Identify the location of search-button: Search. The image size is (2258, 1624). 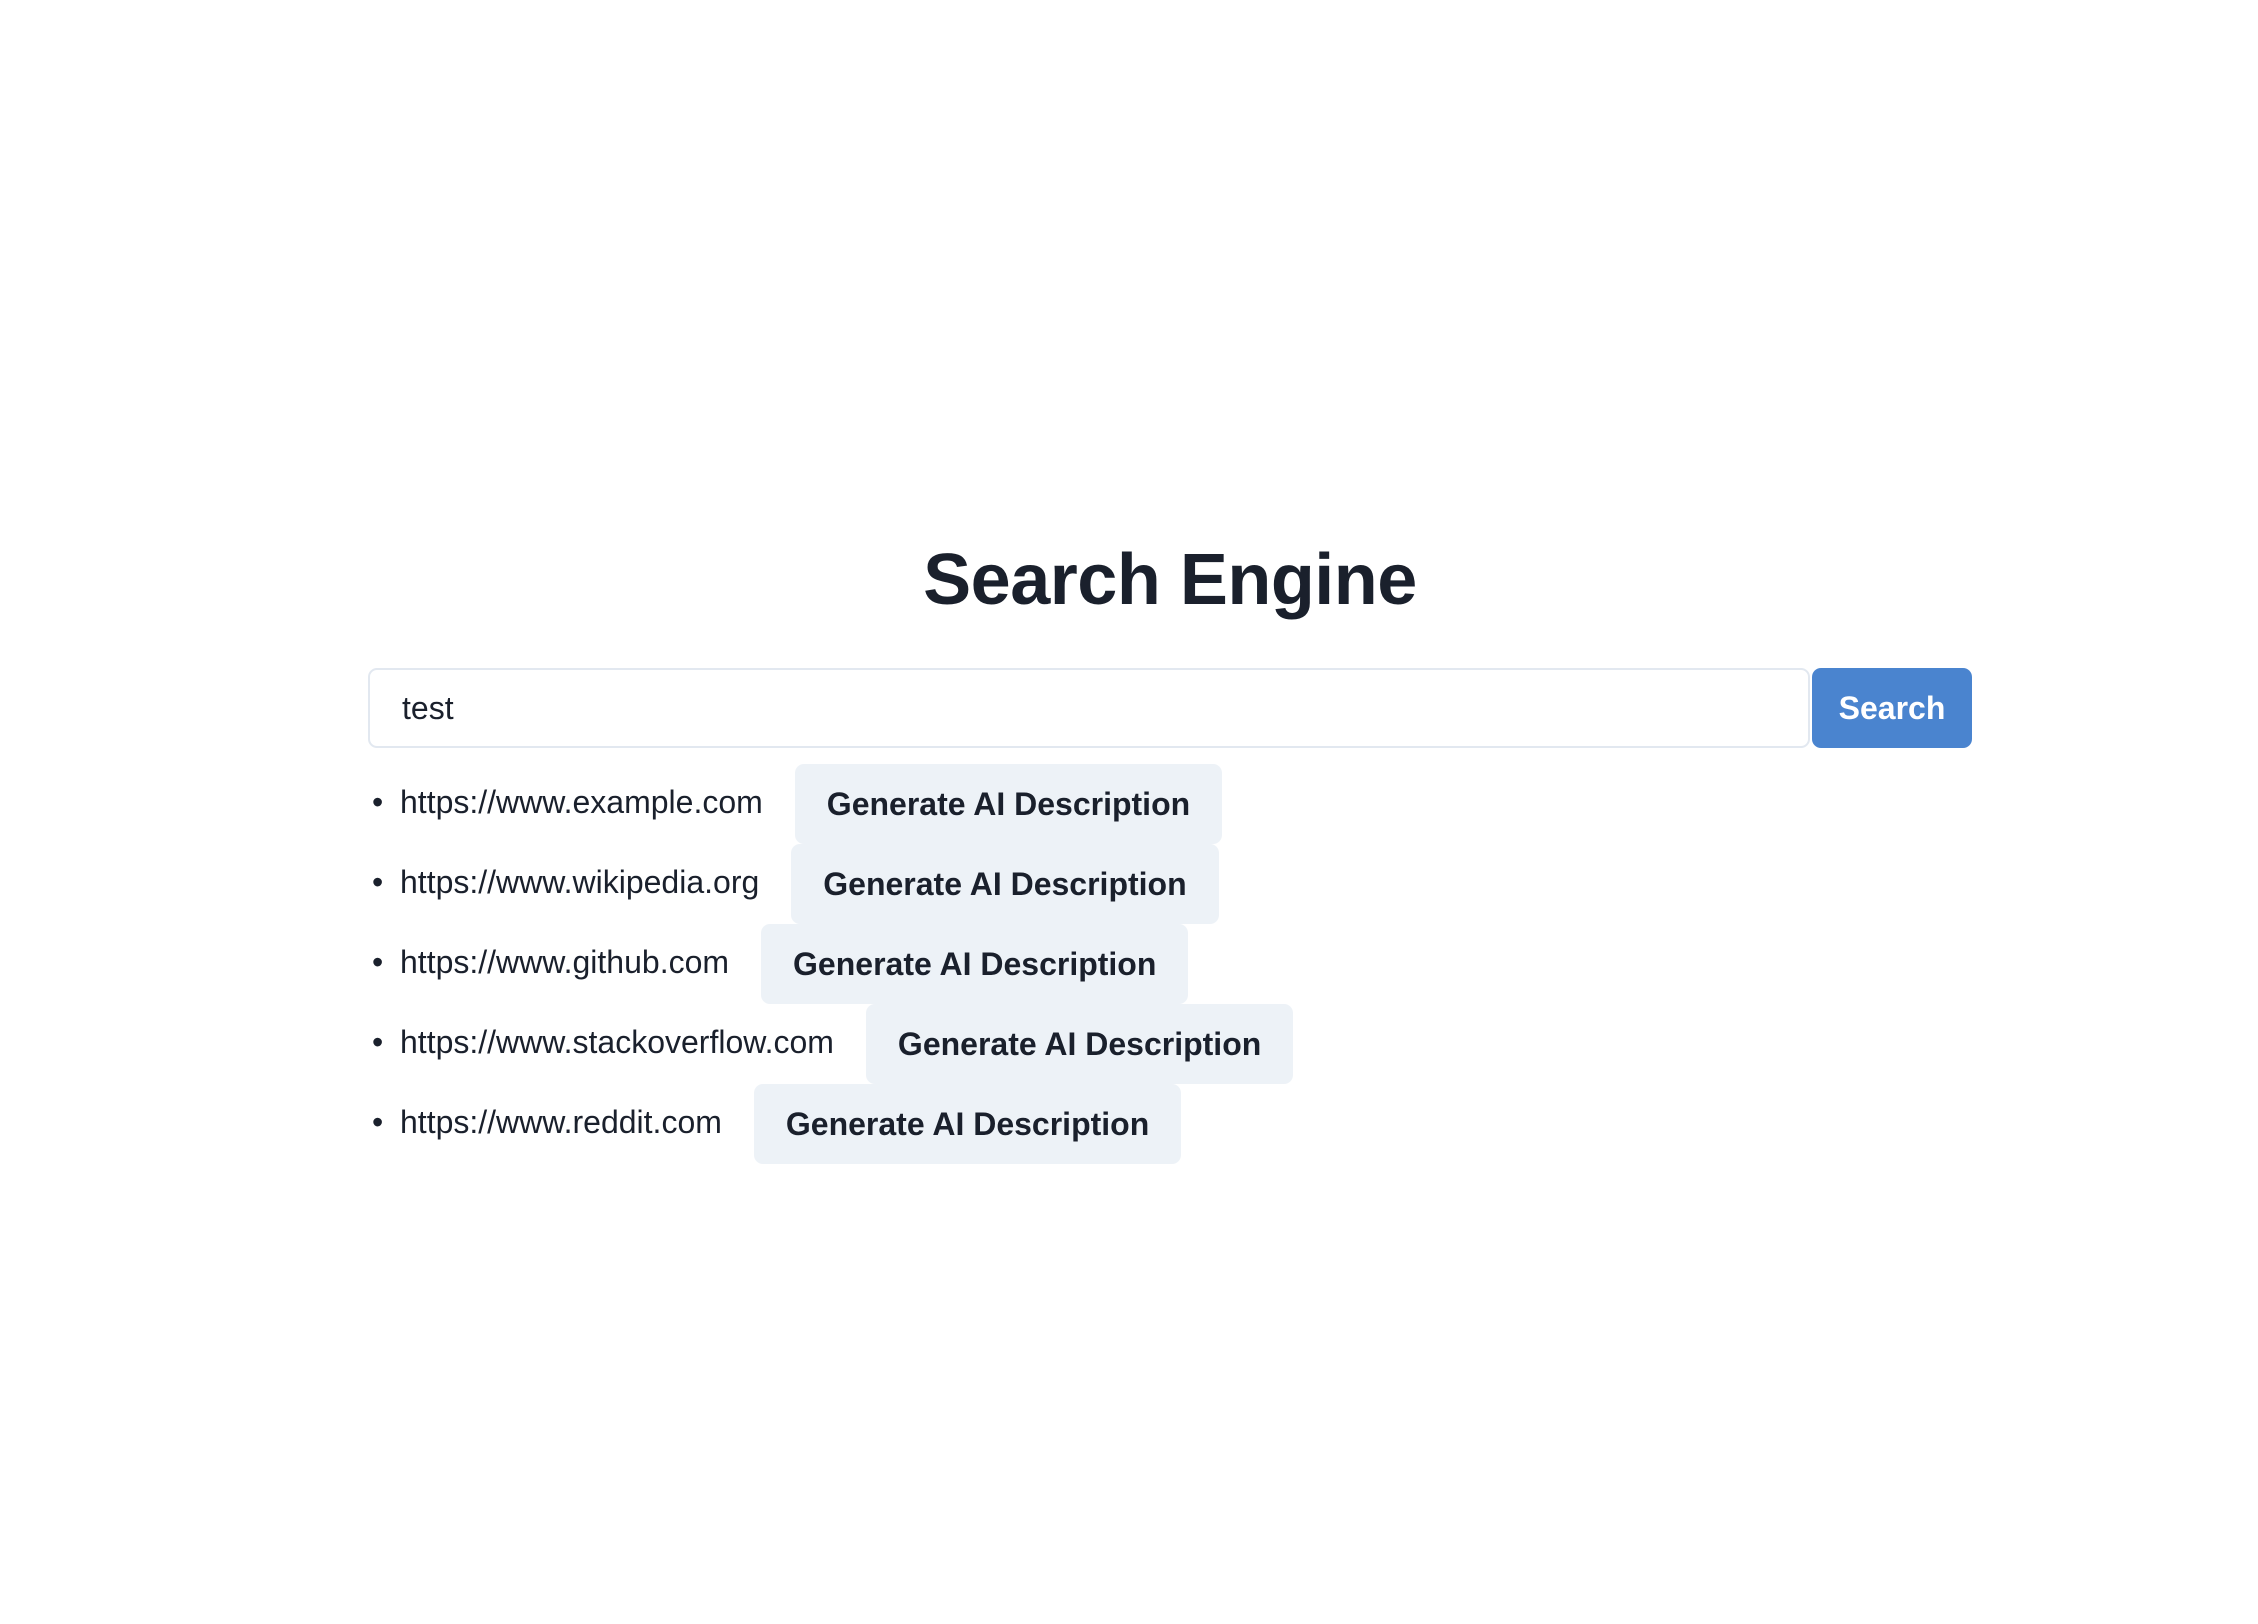
(1892, 708).